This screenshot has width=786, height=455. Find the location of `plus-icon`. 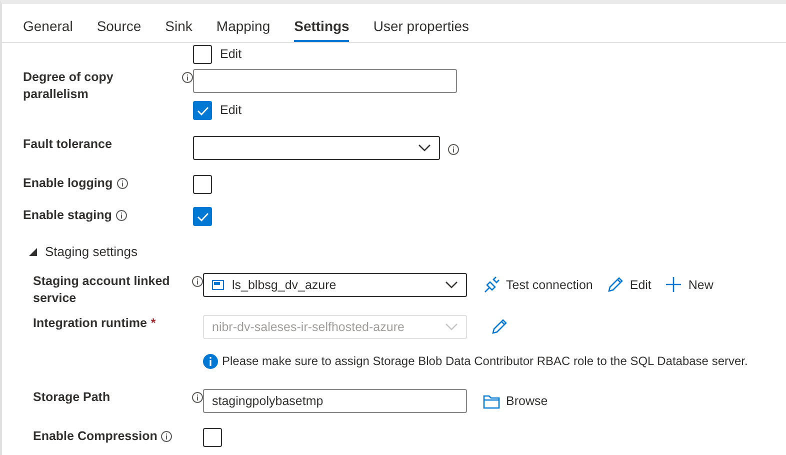

plus-icon is located at coordinates (673, 285).